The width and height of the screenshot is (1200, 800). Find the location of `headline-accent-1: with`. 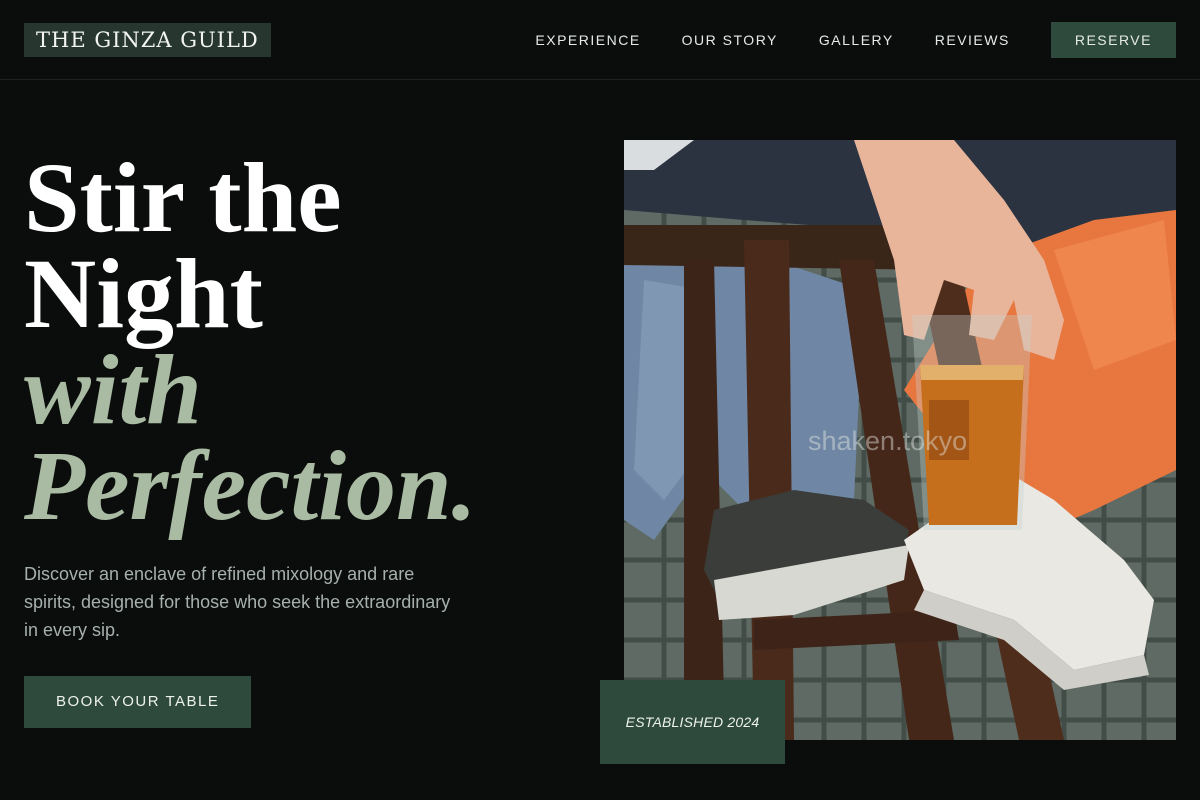

headline-accent-1: with is located at coordinates (113, 389).